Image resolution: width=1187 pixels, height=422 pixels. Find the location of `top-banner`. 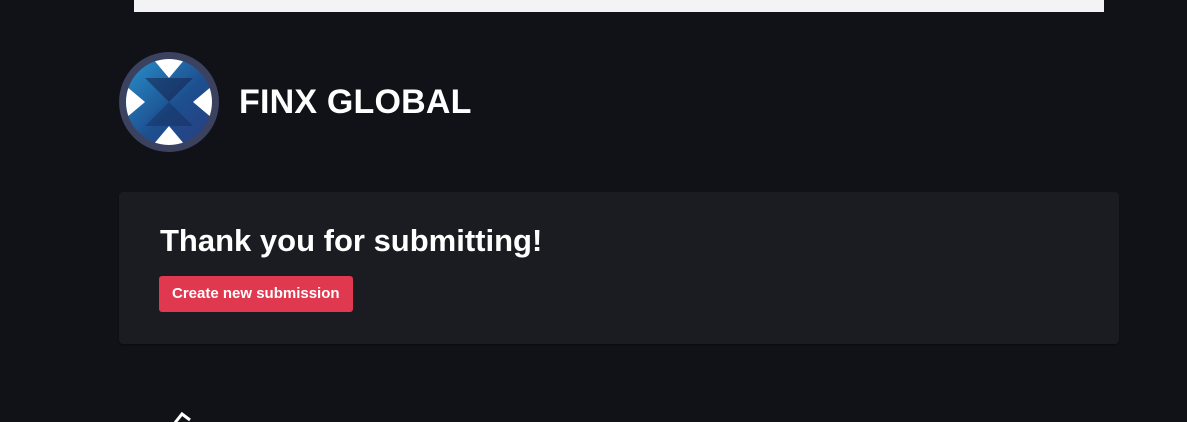

top-banner is located at coordinates (619, 6).